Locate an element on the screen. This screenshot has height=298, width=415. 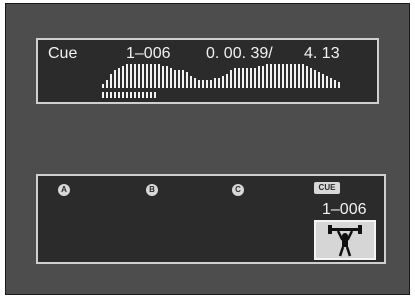
playback-progress-bar is located at coordinates (129, 95).